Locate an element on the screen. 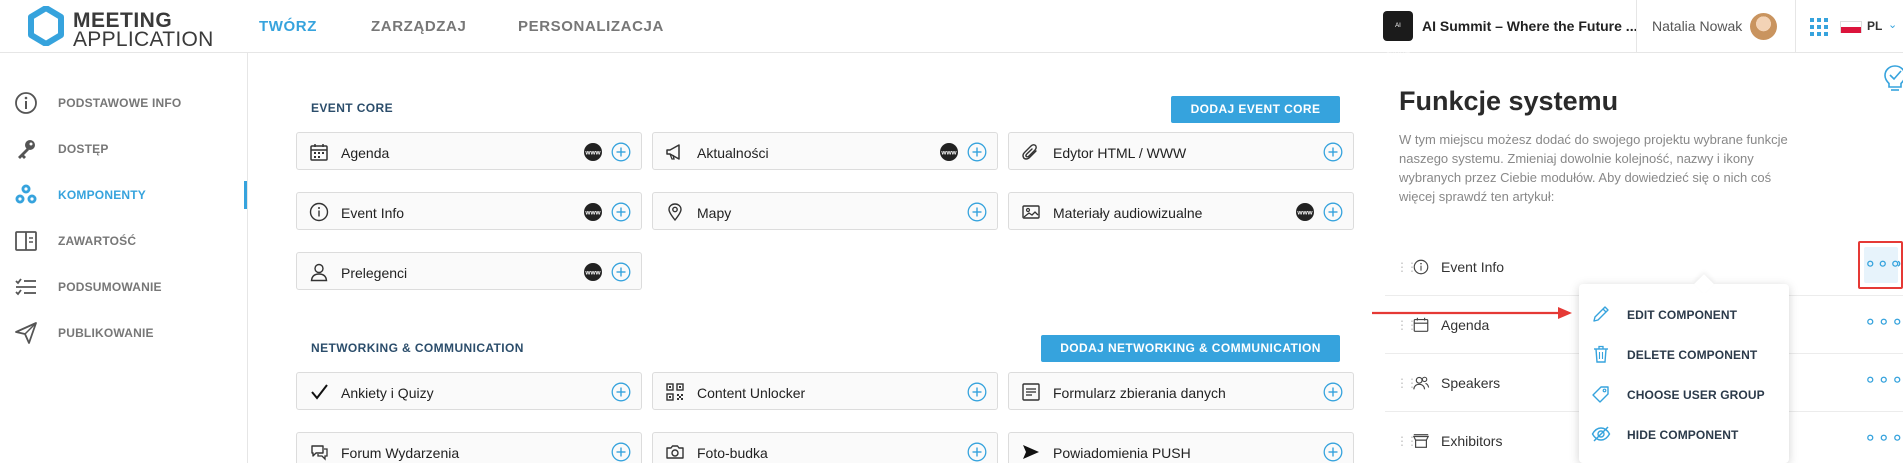 This screenshot has width=1903, height=463. sidebar-item-publishing: PUBLIKOWANIE is located at coordinates (131, 333).